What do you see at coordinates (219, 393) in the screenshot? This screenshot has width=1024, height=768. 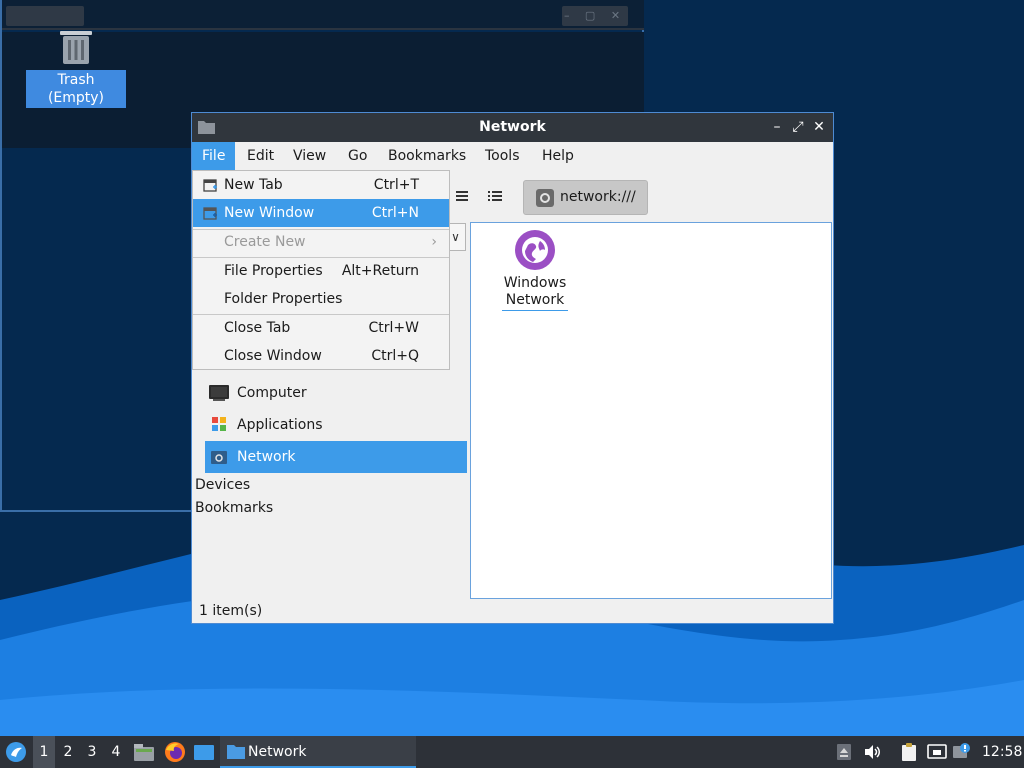 I see `computer-icon` at bounding box center [219, 393].